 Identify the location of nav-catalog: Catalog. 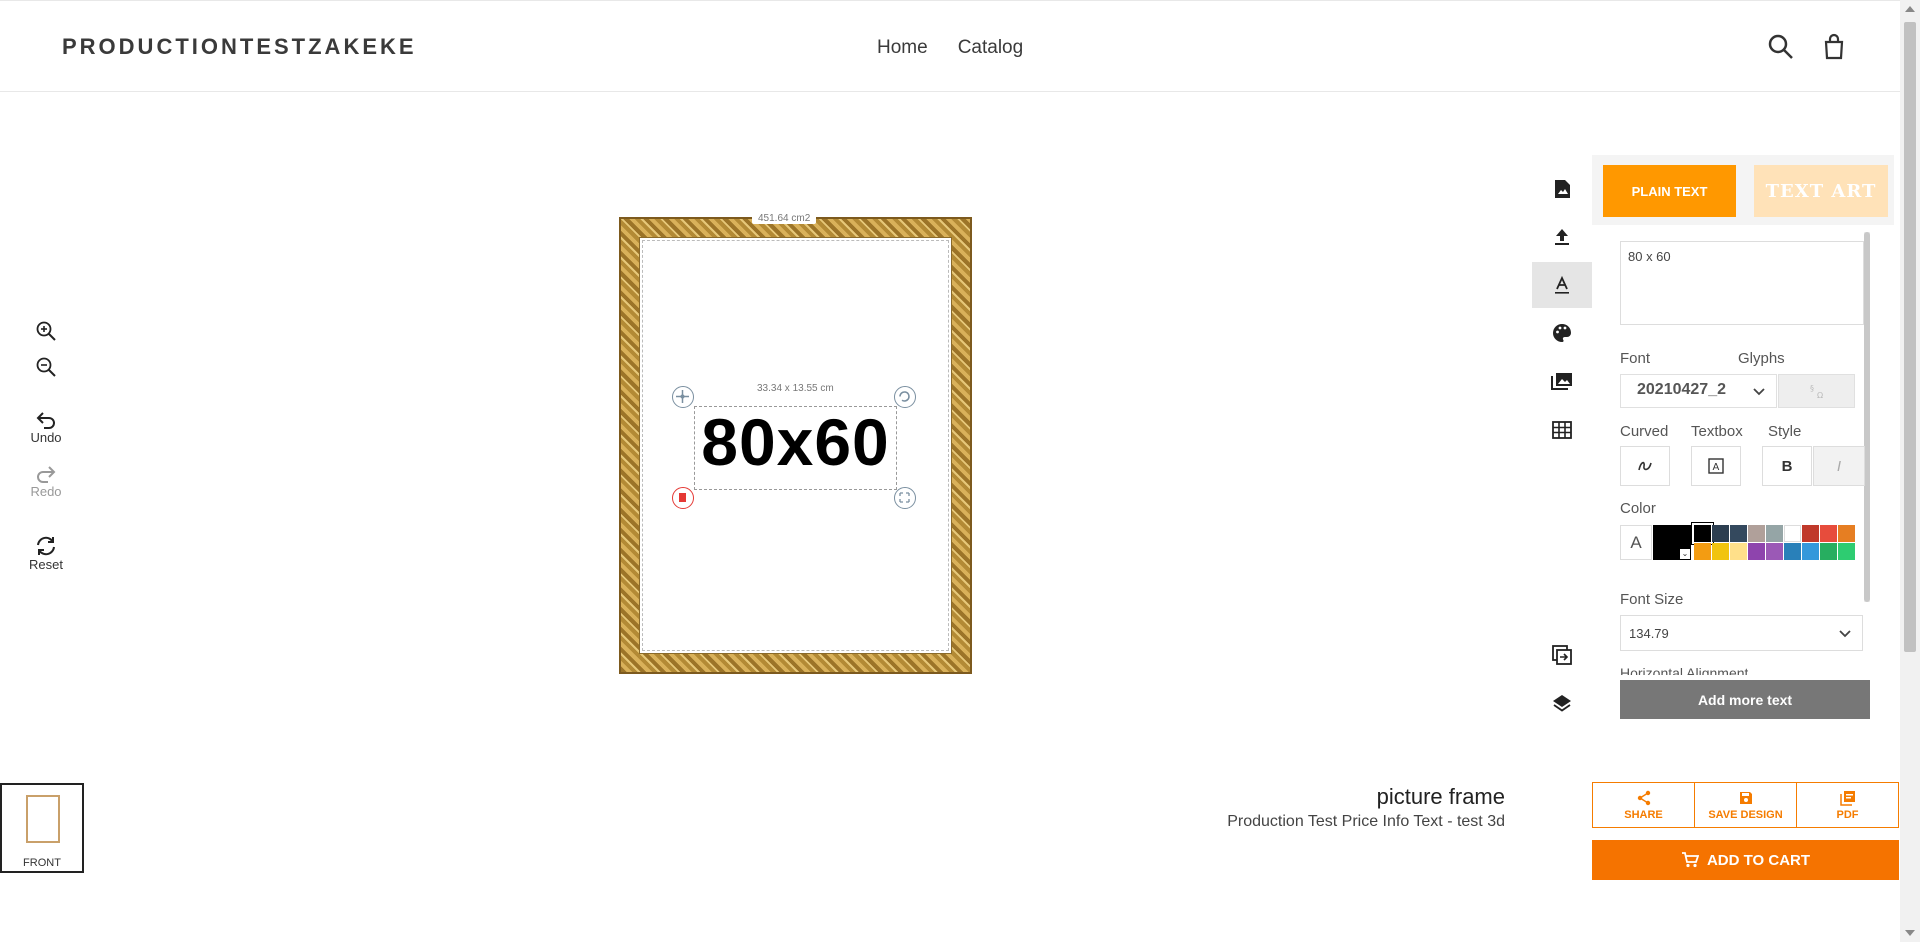
(991, 48).